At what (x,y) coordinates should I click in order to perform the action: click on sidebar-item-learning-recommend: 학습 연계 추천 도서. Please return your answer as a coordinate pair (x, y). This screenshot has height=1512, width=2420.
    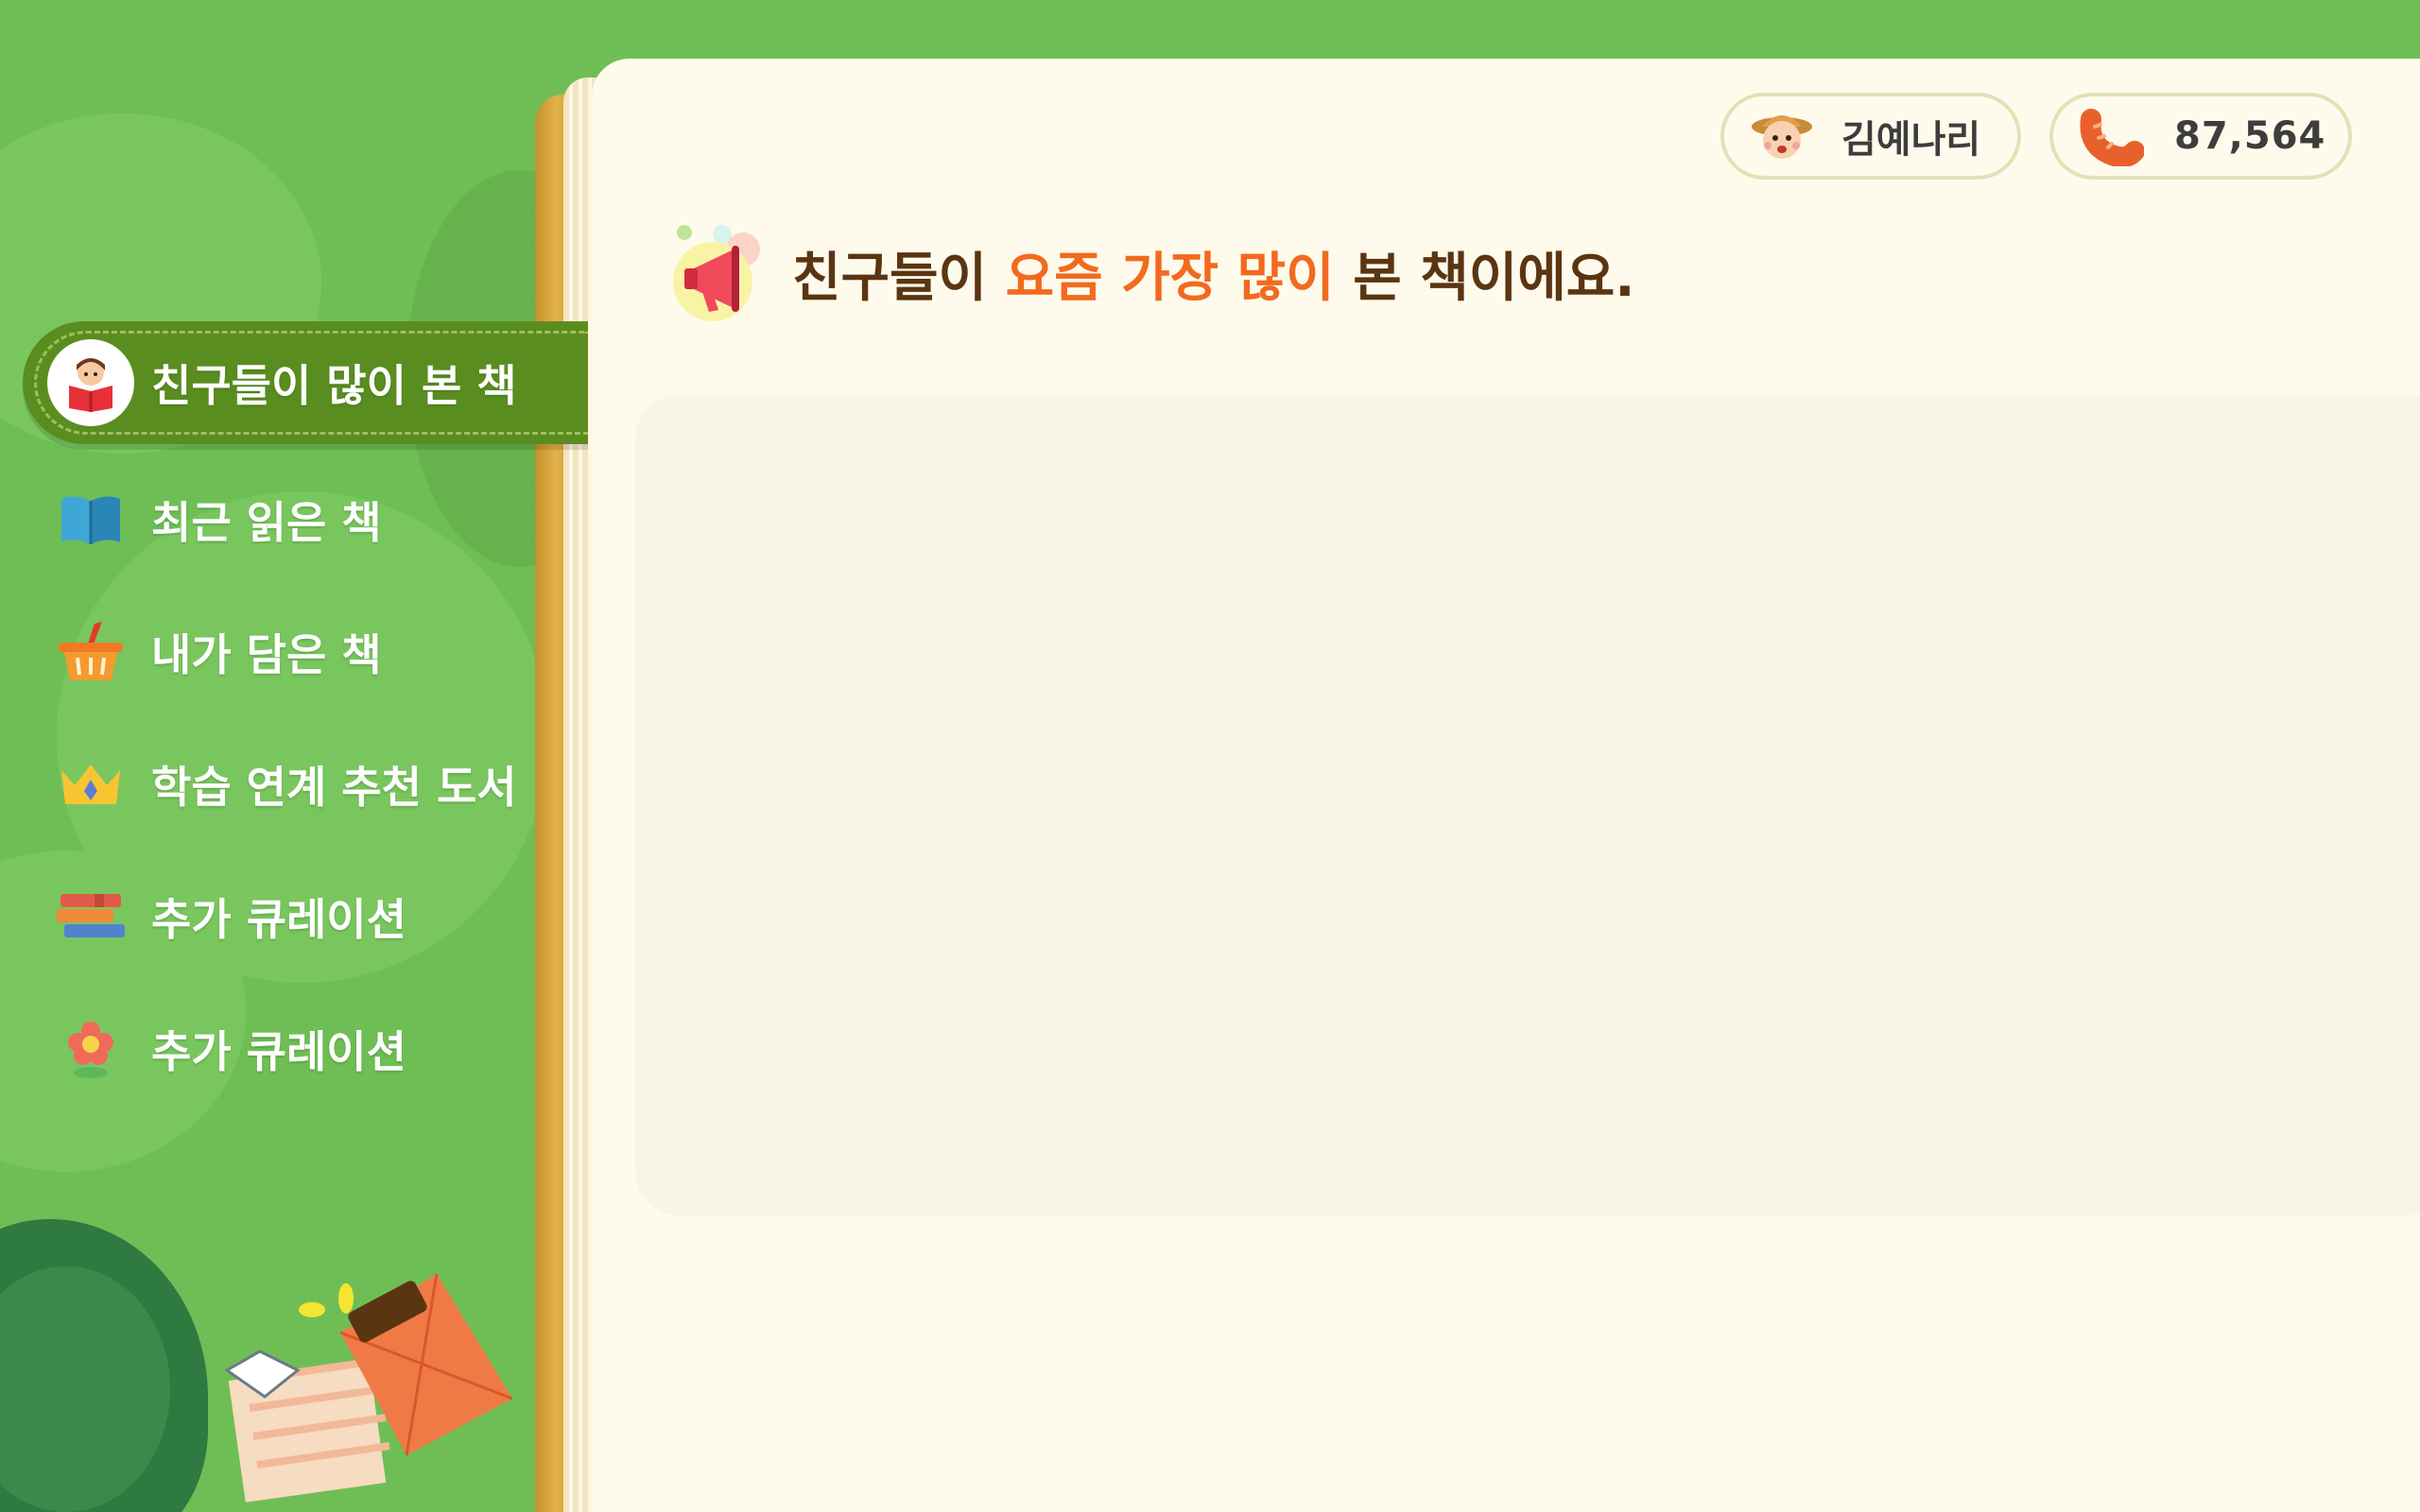
    Looking at the image, I should click on (302, 784).